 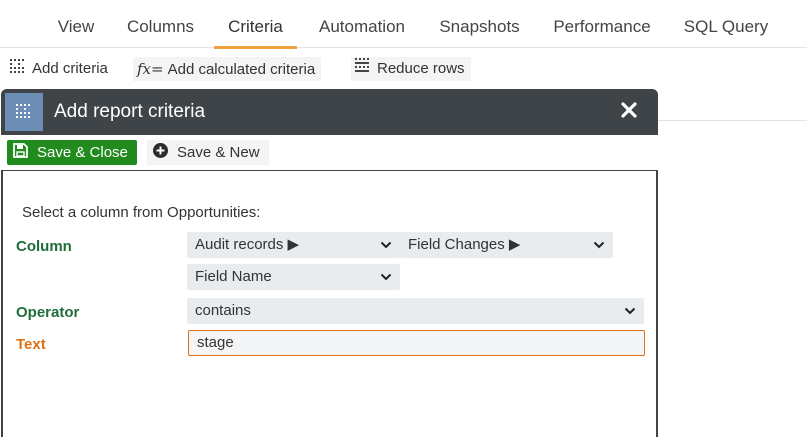 I want to click on column-select-field-changes: Field Changes ▶, so click(x=506, y=245).